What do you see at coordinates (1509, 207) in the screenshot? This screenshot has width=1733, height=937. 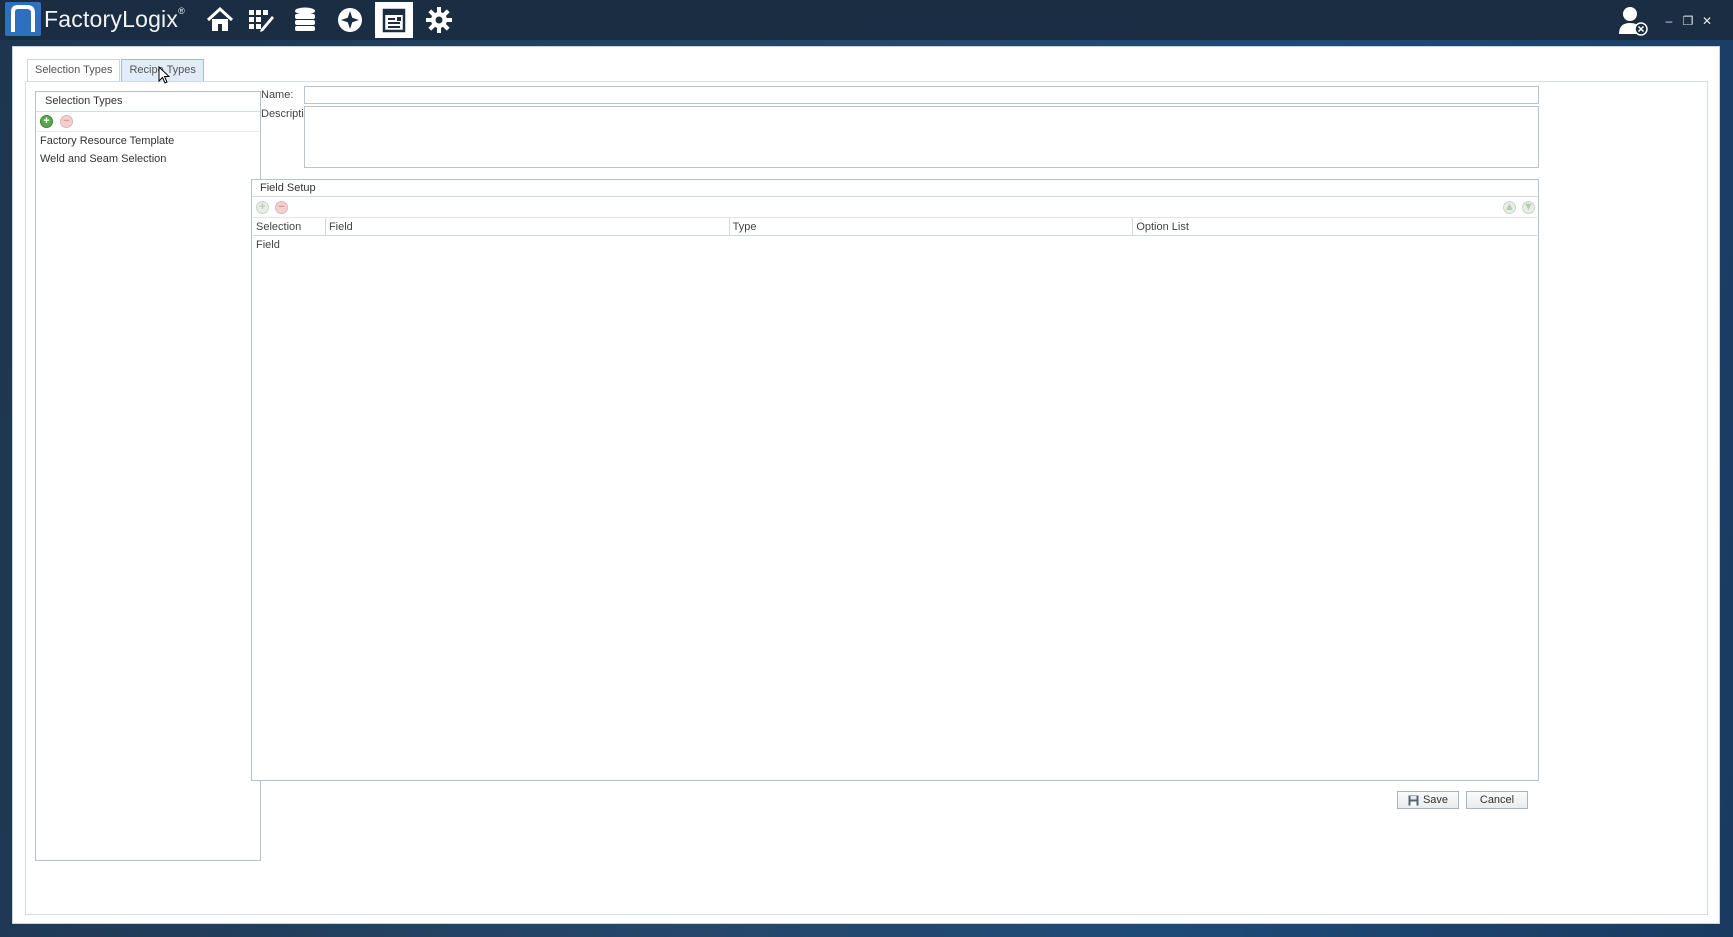 I see `move-up-button: ▲` at bounding box center [1509, 207].